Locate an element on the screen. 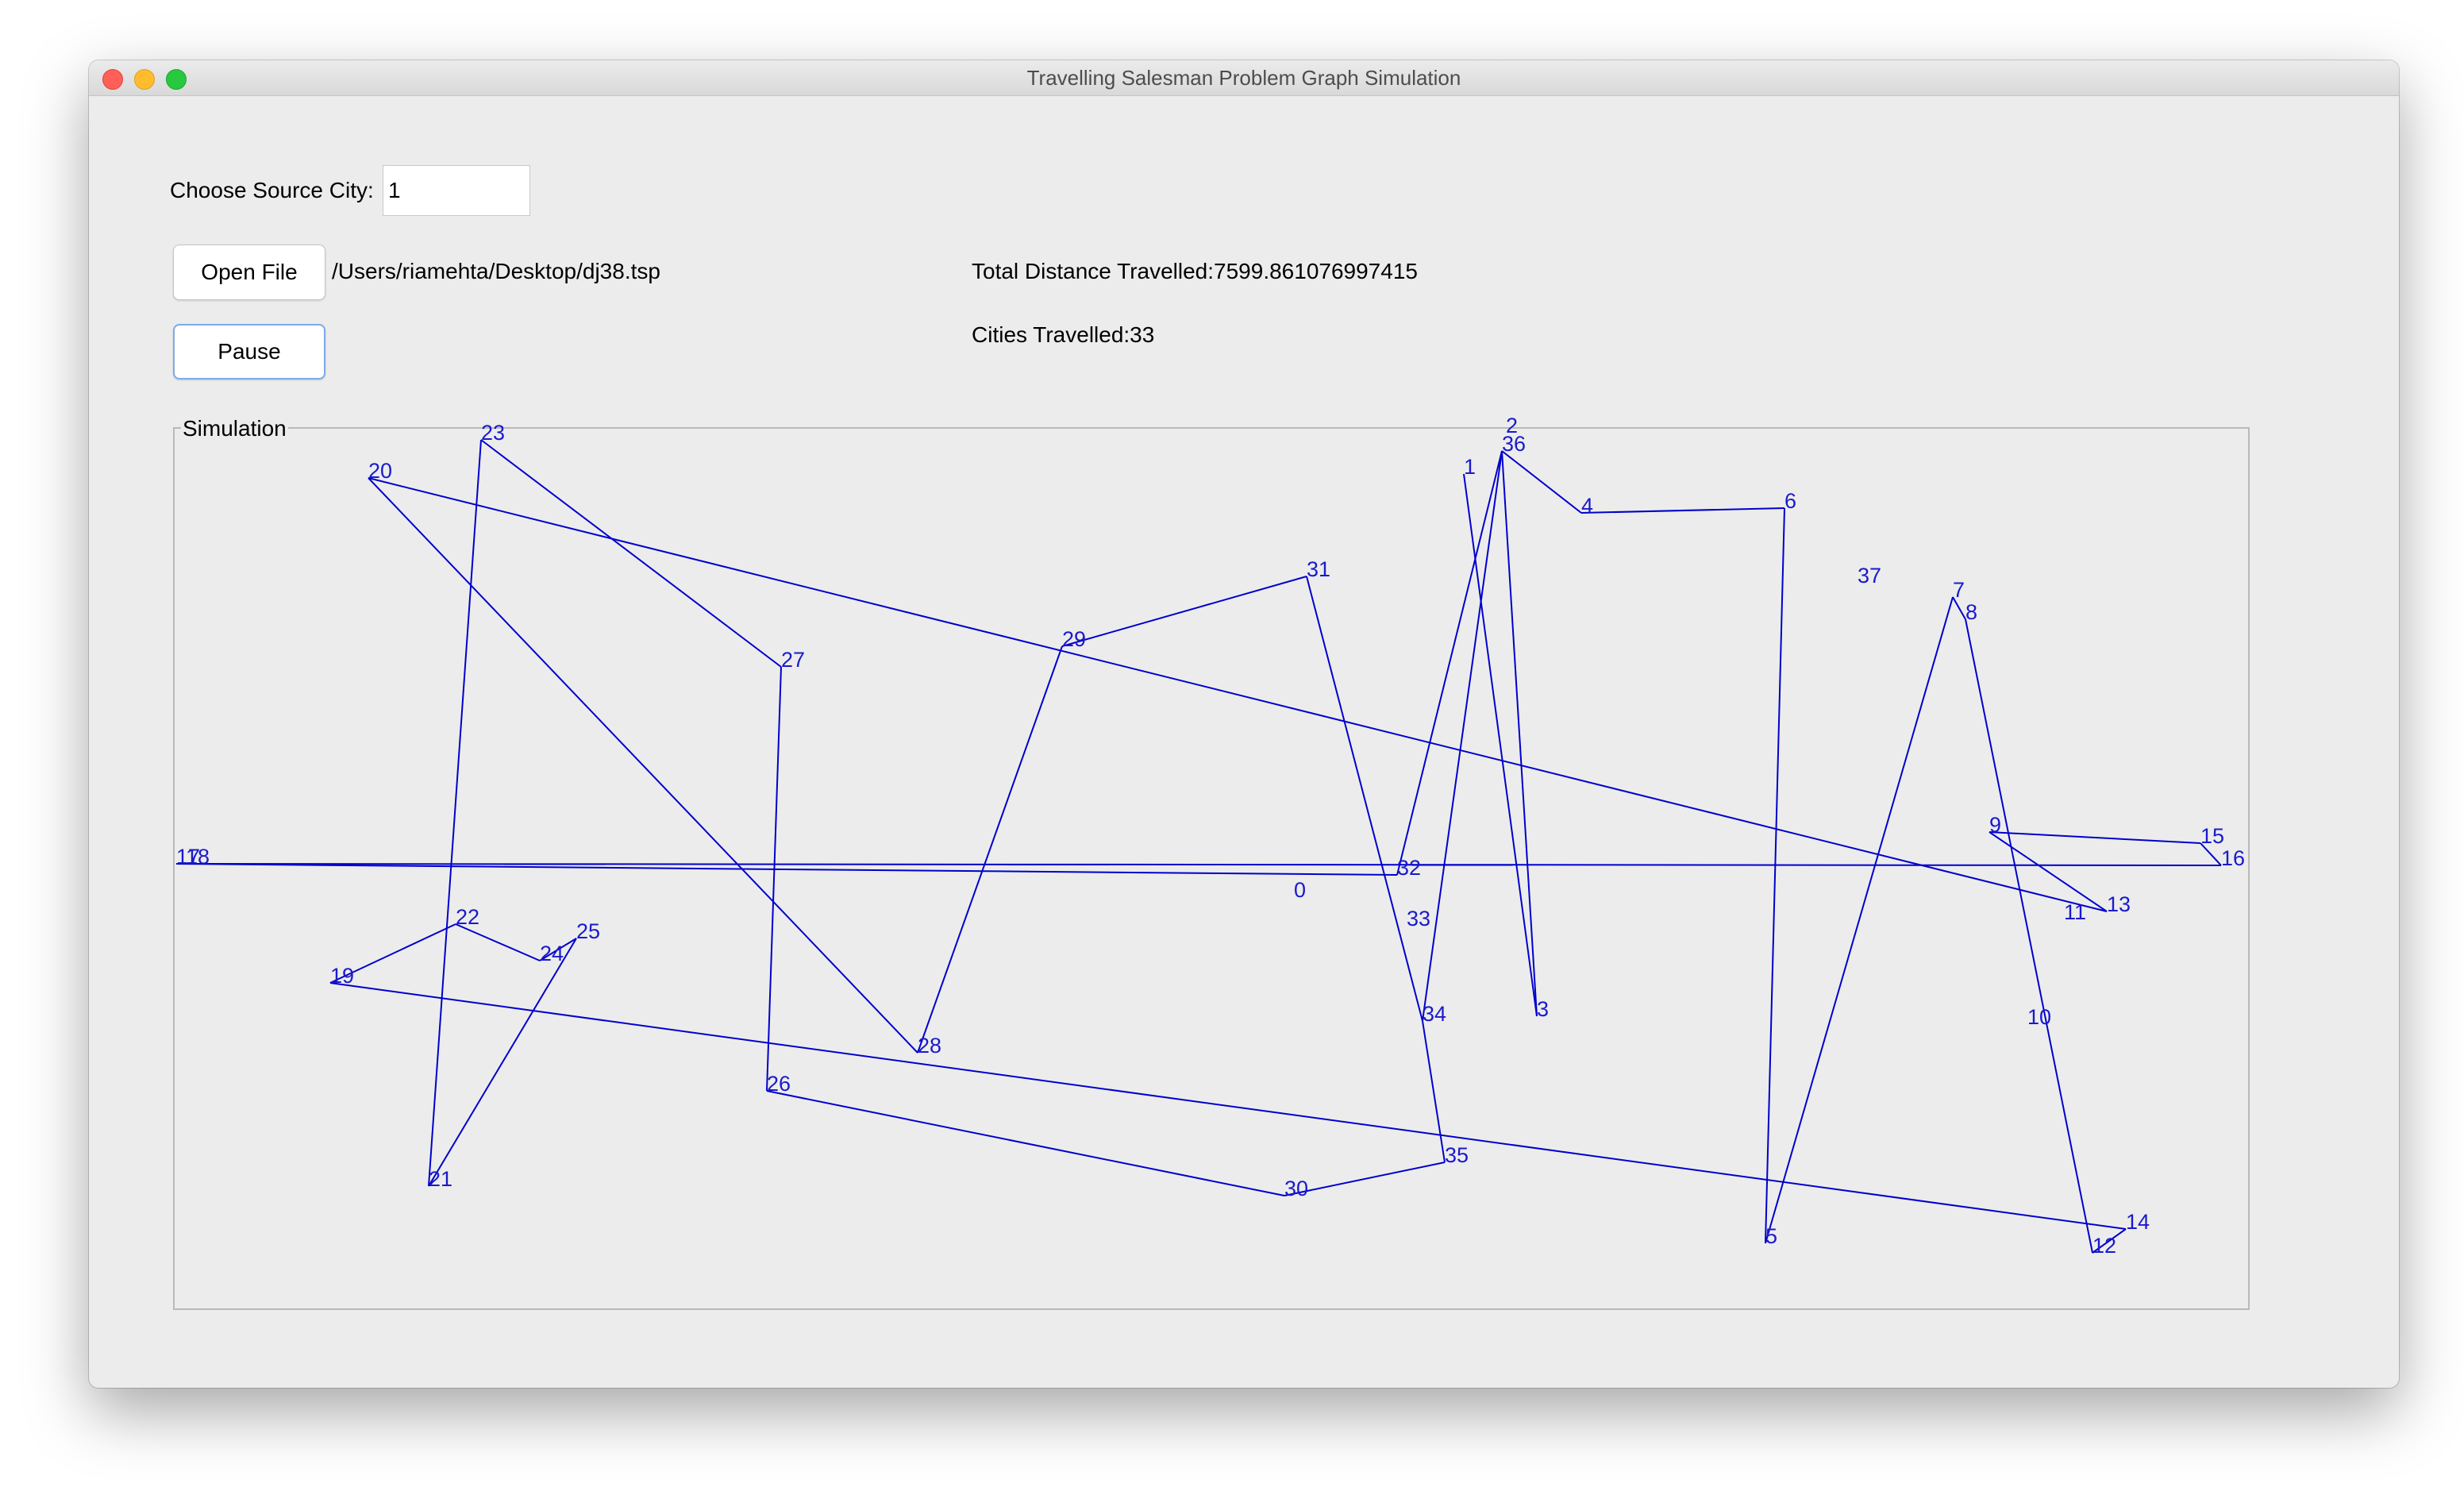 The width and height of the screenshot is (2464, 1491). city-label: 29 is located at coordinates (1074, 639).